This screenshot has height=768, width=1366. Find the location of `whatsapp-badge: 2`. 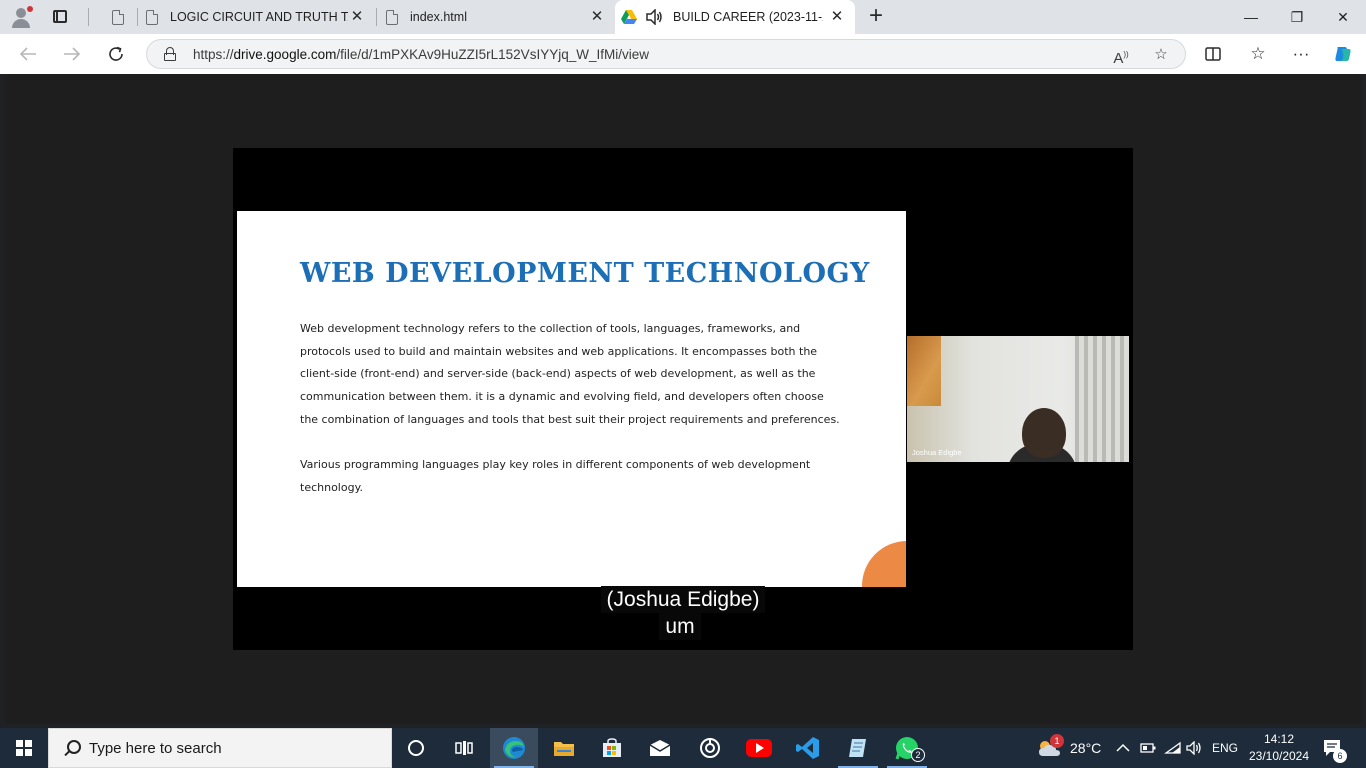

whatsapp-badge: 2 is located at coordinates (918, 755).